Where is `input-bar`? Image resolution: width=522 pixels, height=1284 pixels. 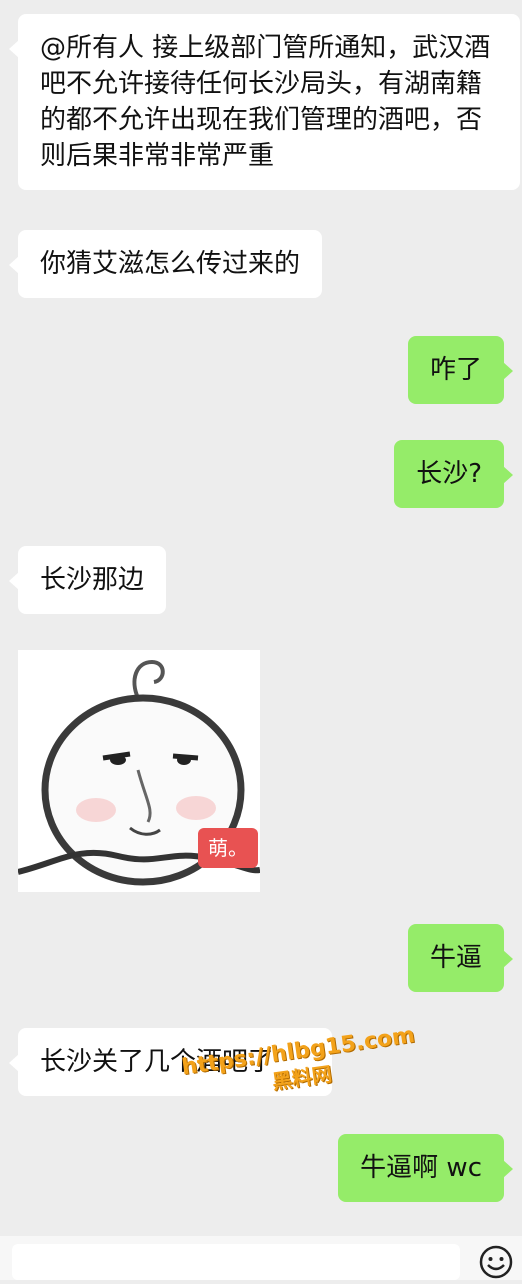 input-bar is located at coordinates (261, 1258).